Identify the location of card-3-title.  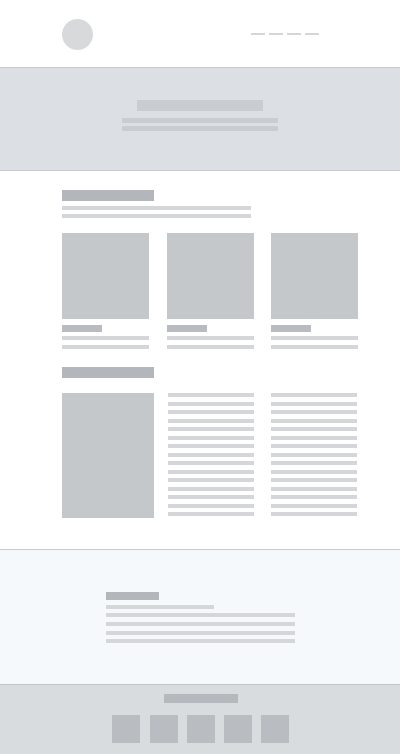
(291, 328).